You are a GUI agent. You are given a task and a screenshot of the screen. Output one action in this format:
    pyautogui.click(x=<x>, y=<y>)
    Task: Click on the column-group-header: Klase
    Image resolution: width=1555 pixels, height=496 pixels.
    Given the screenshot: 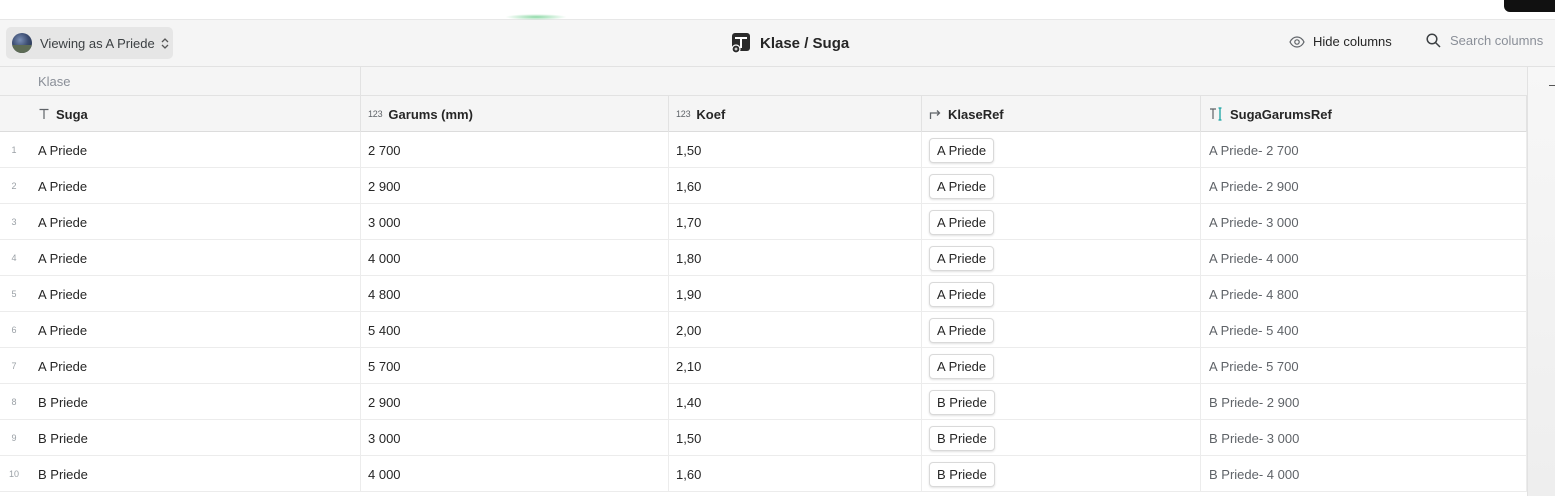 What is the action you would take?
    pyautogui.click(x=180, y=81)
    